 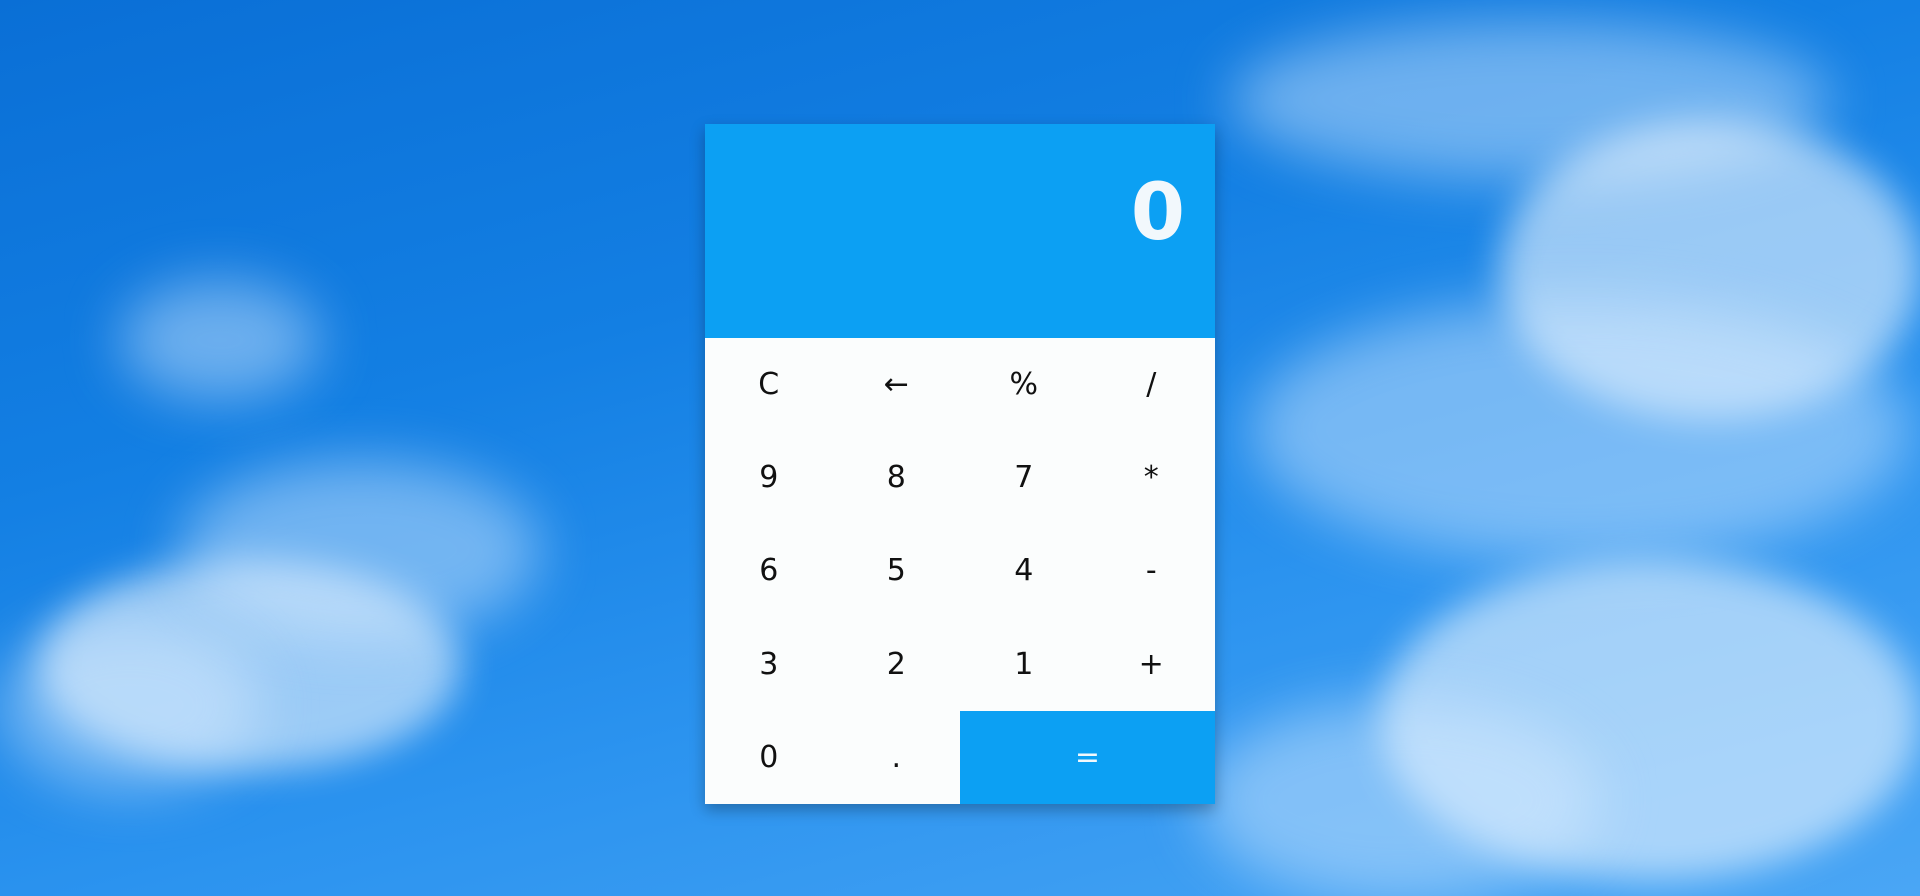 What do you see at coordinates (1024, 385) in the screenshot?
I see `percent-button: %` at bounding box center [1024, 385].